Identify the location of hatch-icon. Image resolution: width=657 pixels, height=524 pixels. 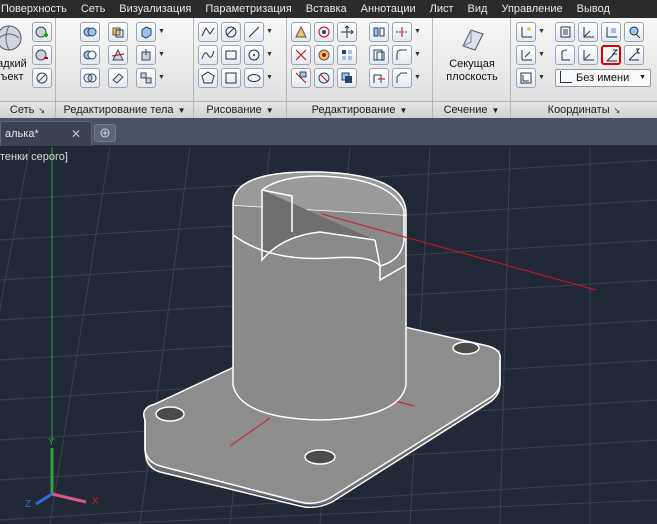
(231, 32).